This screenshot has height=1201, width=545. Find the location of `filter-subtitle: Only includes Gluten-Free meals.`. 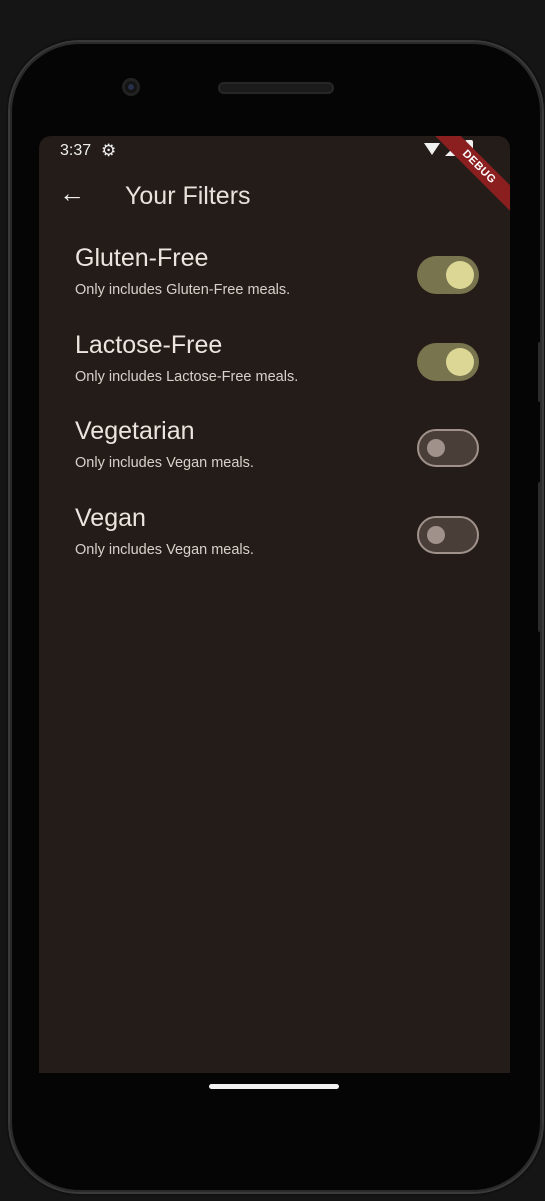

filter-subtitle: Only includes Gluten-Free meals. is located at coordinates (183, 290).